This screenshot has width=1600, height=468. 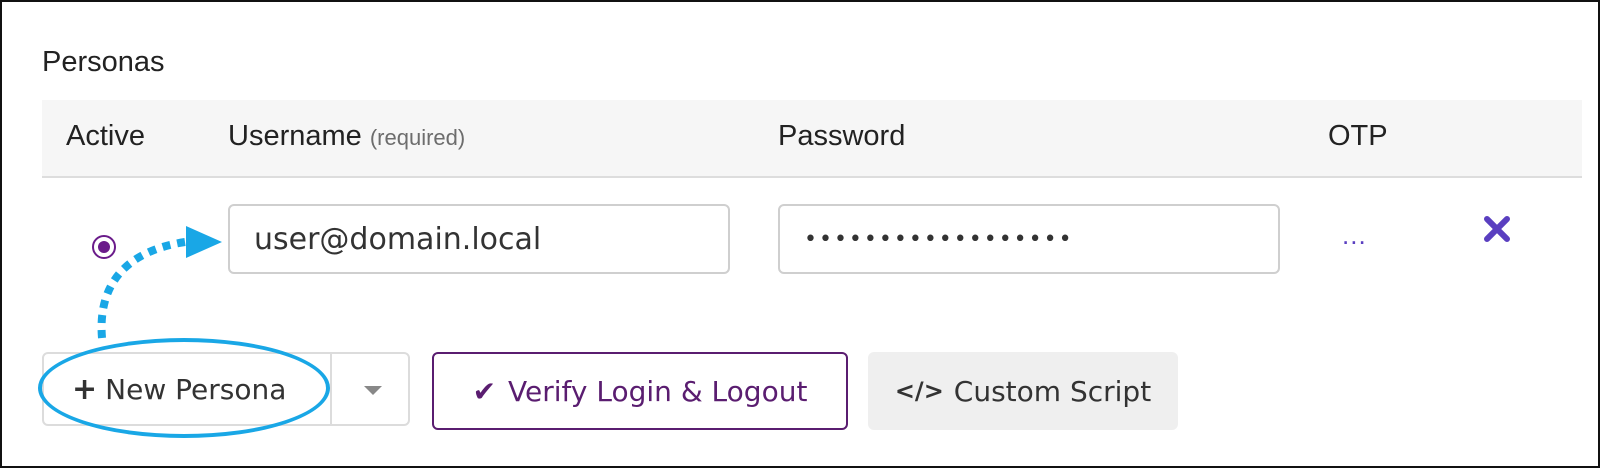 I want to click on active-radio, so click(x=104, y=247).